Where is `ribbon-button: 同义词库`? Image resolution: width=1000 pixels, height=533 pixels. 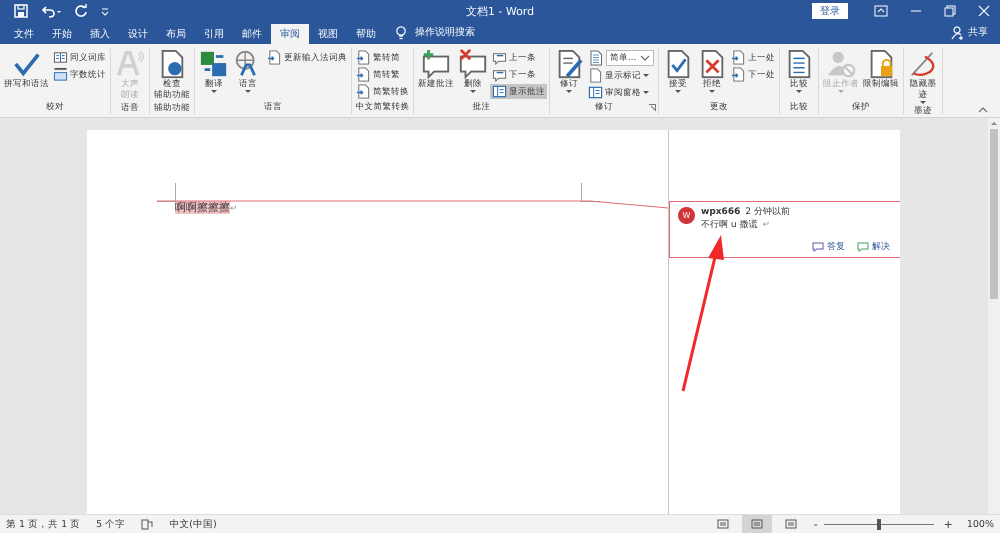
ribbon-button: 同义词库 is located at coordinates (79, 57).